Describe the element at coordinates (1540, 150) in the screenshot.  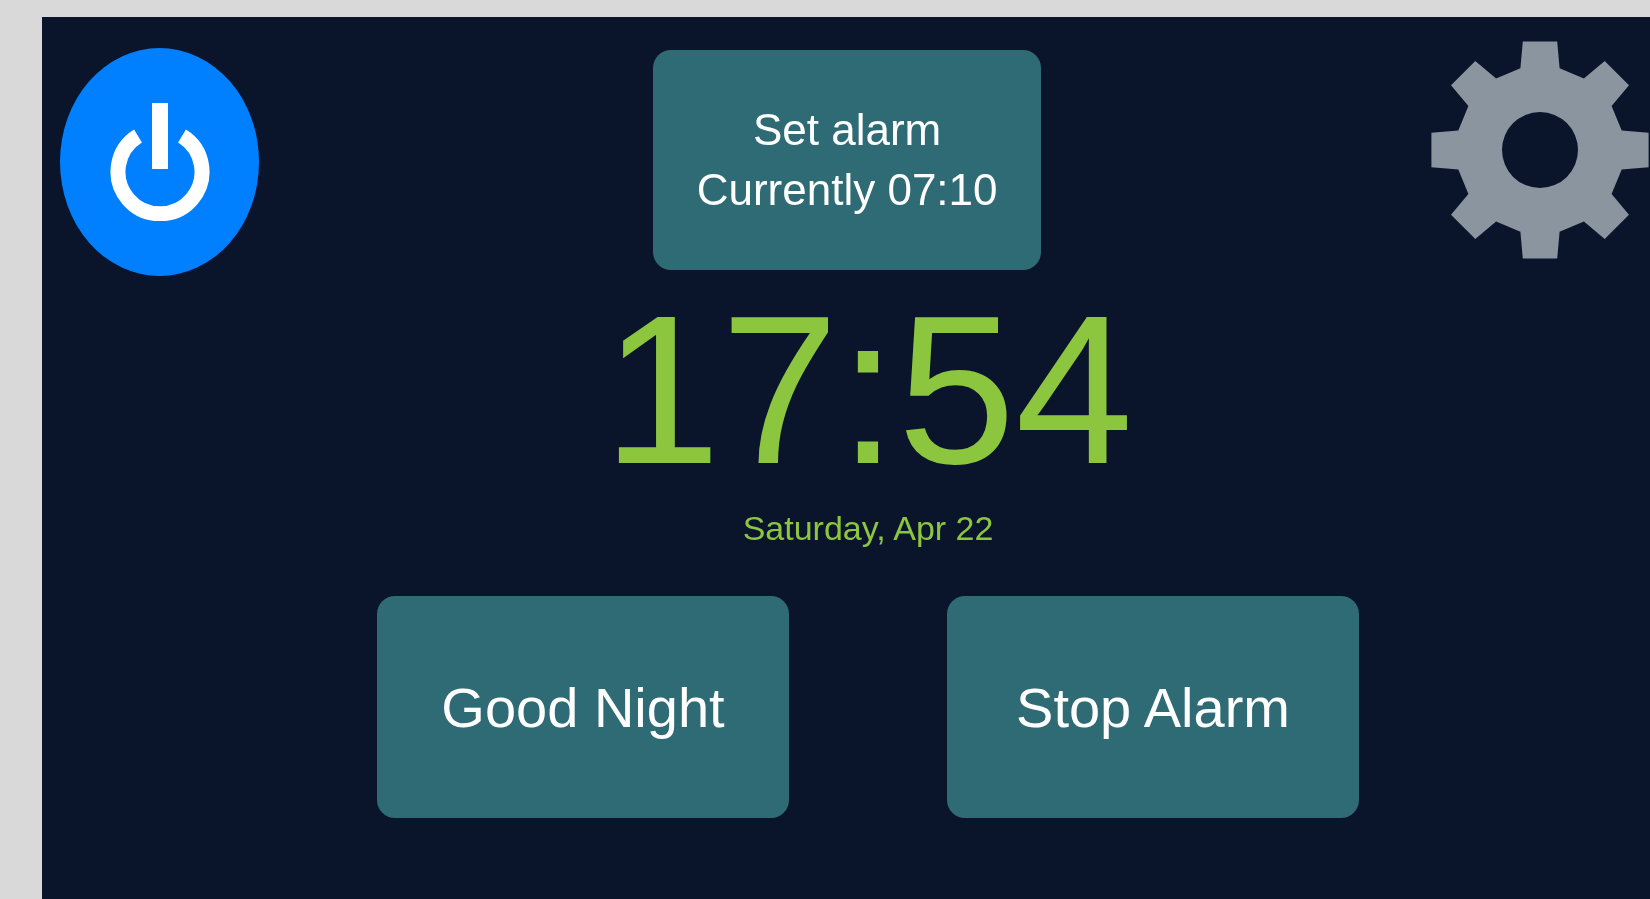
I see `settings-icon` at that location.